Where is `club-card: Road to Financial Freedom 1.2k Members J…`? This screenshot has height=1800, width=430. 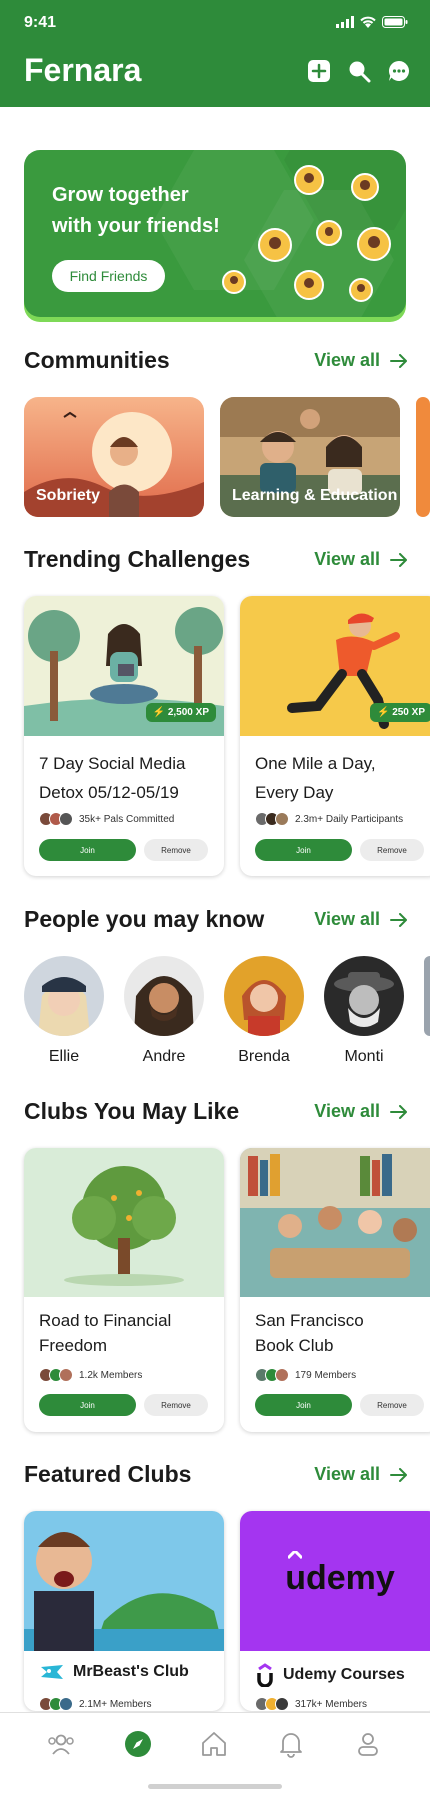 club-card: Road to Financial Freedom 1.2k Members J… is located at coordinates (124, 1290).